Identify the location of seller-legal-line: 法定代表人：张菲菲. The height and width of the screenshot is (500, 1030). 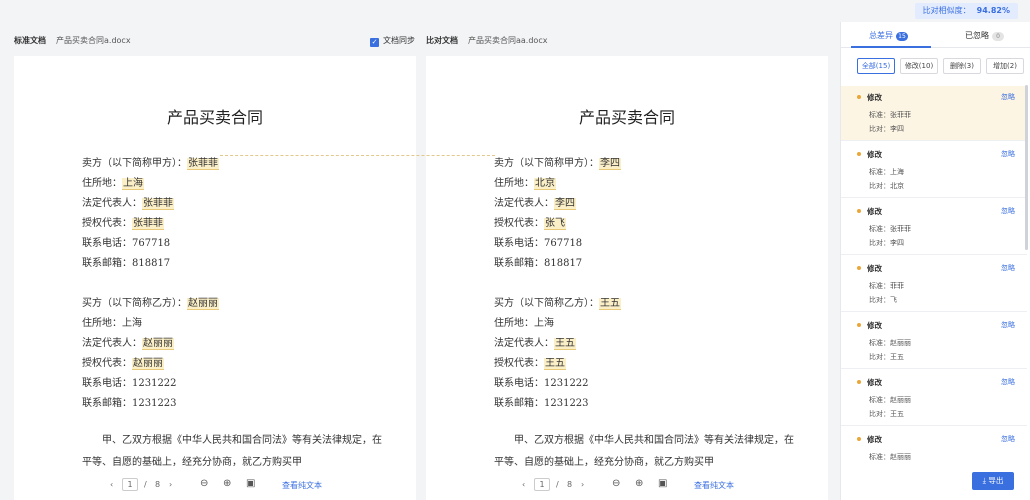
(128, 202).